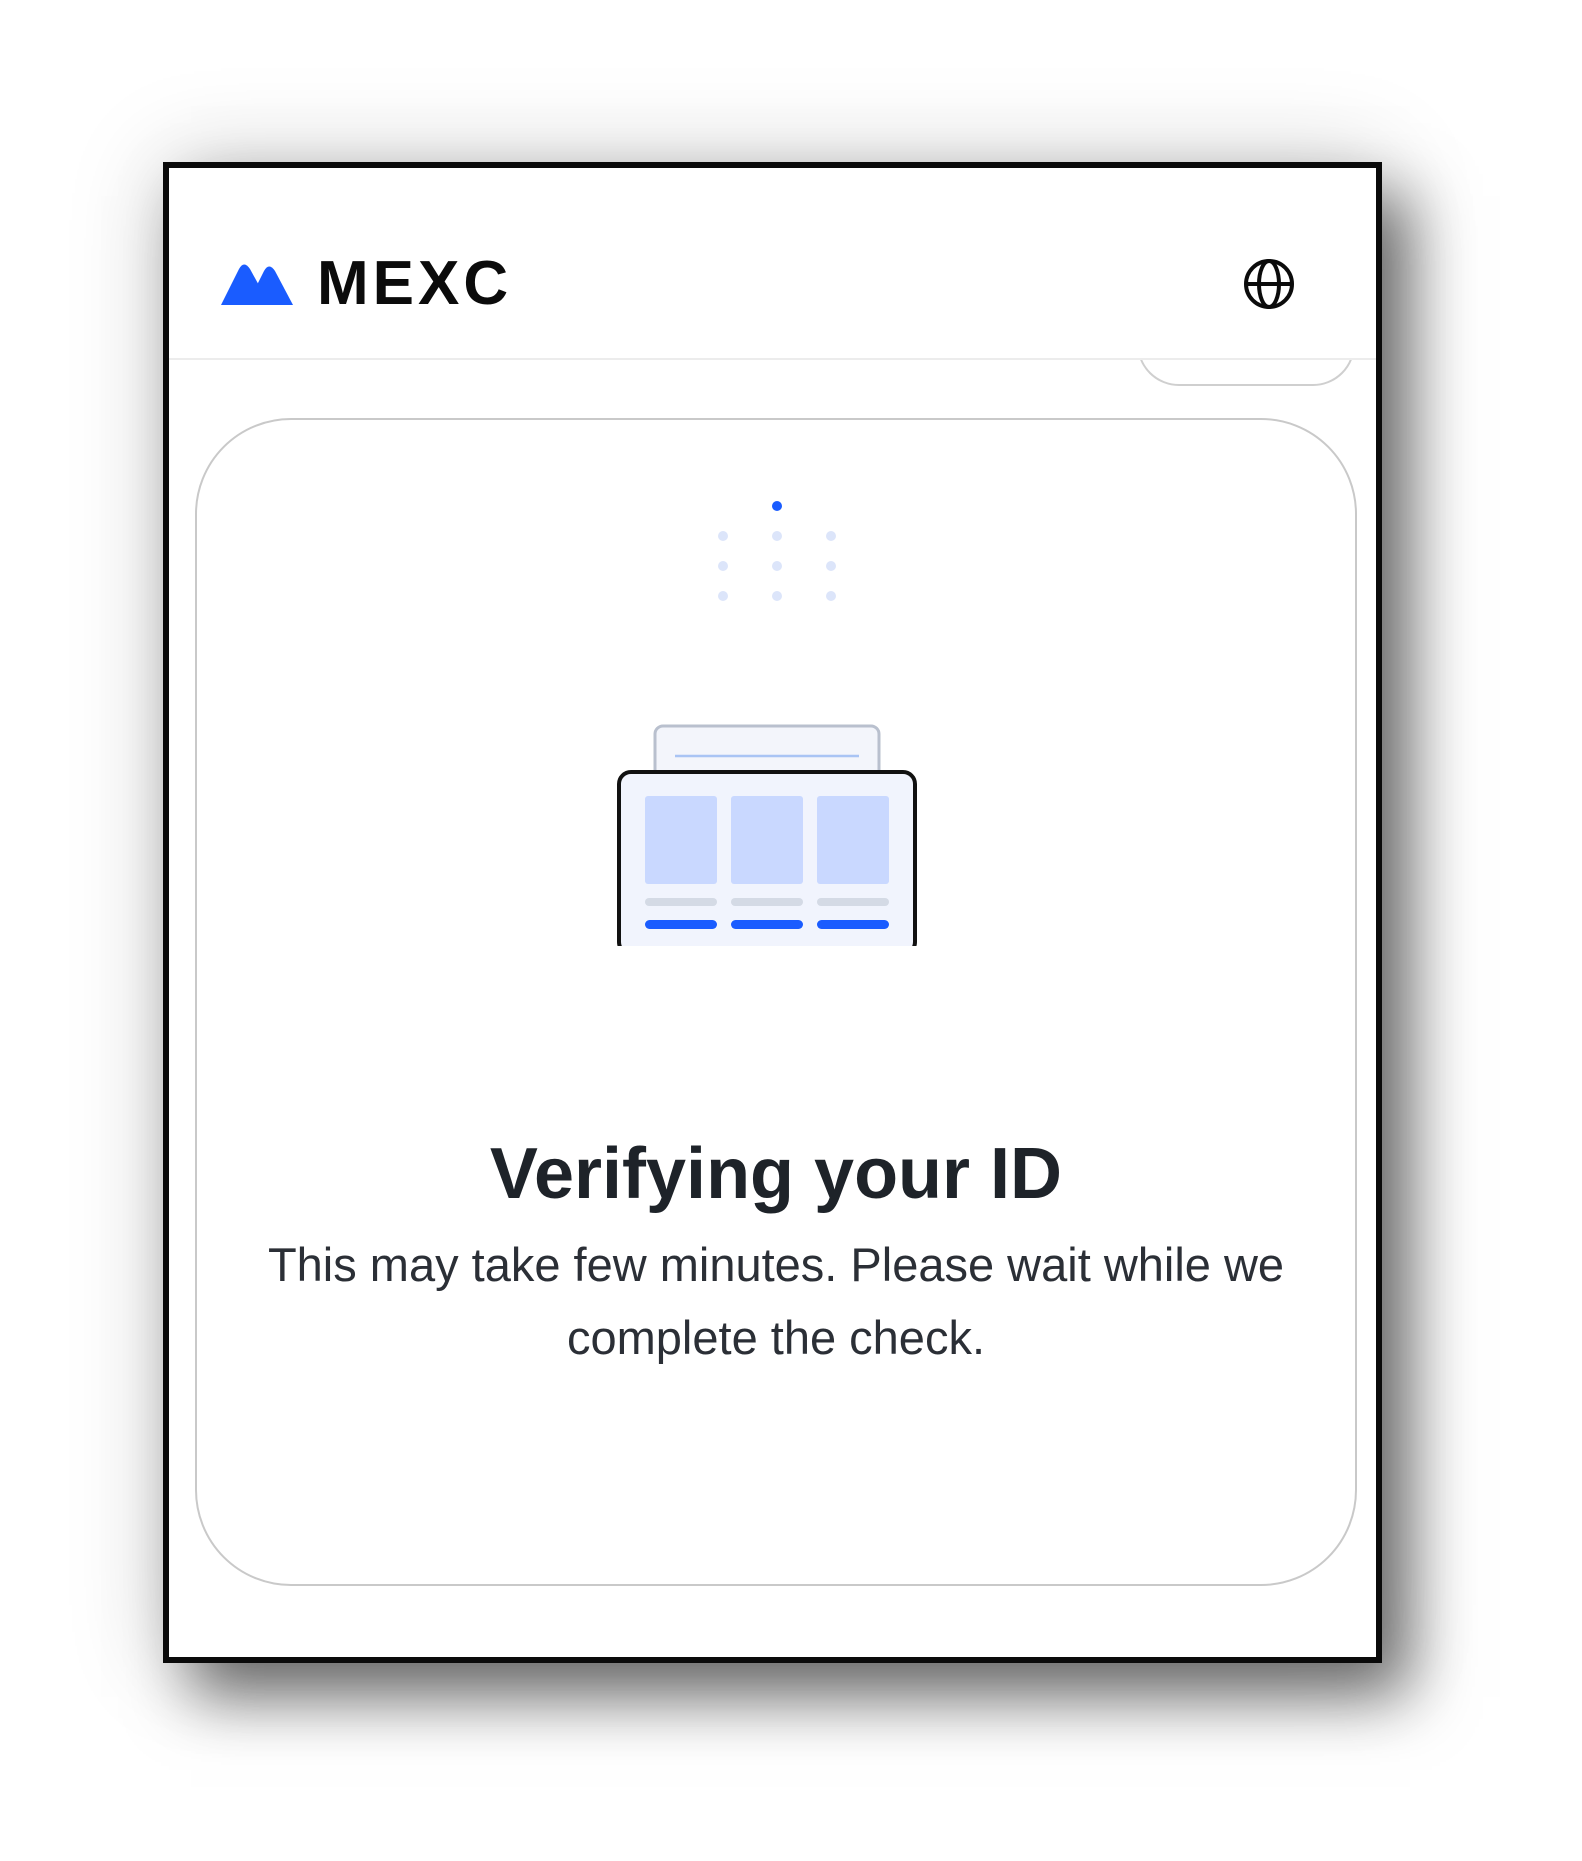  What do you see at coordinates (767, 835) in the screenshot?
I see `id-document-illustration` at bounding box center [767, 835].